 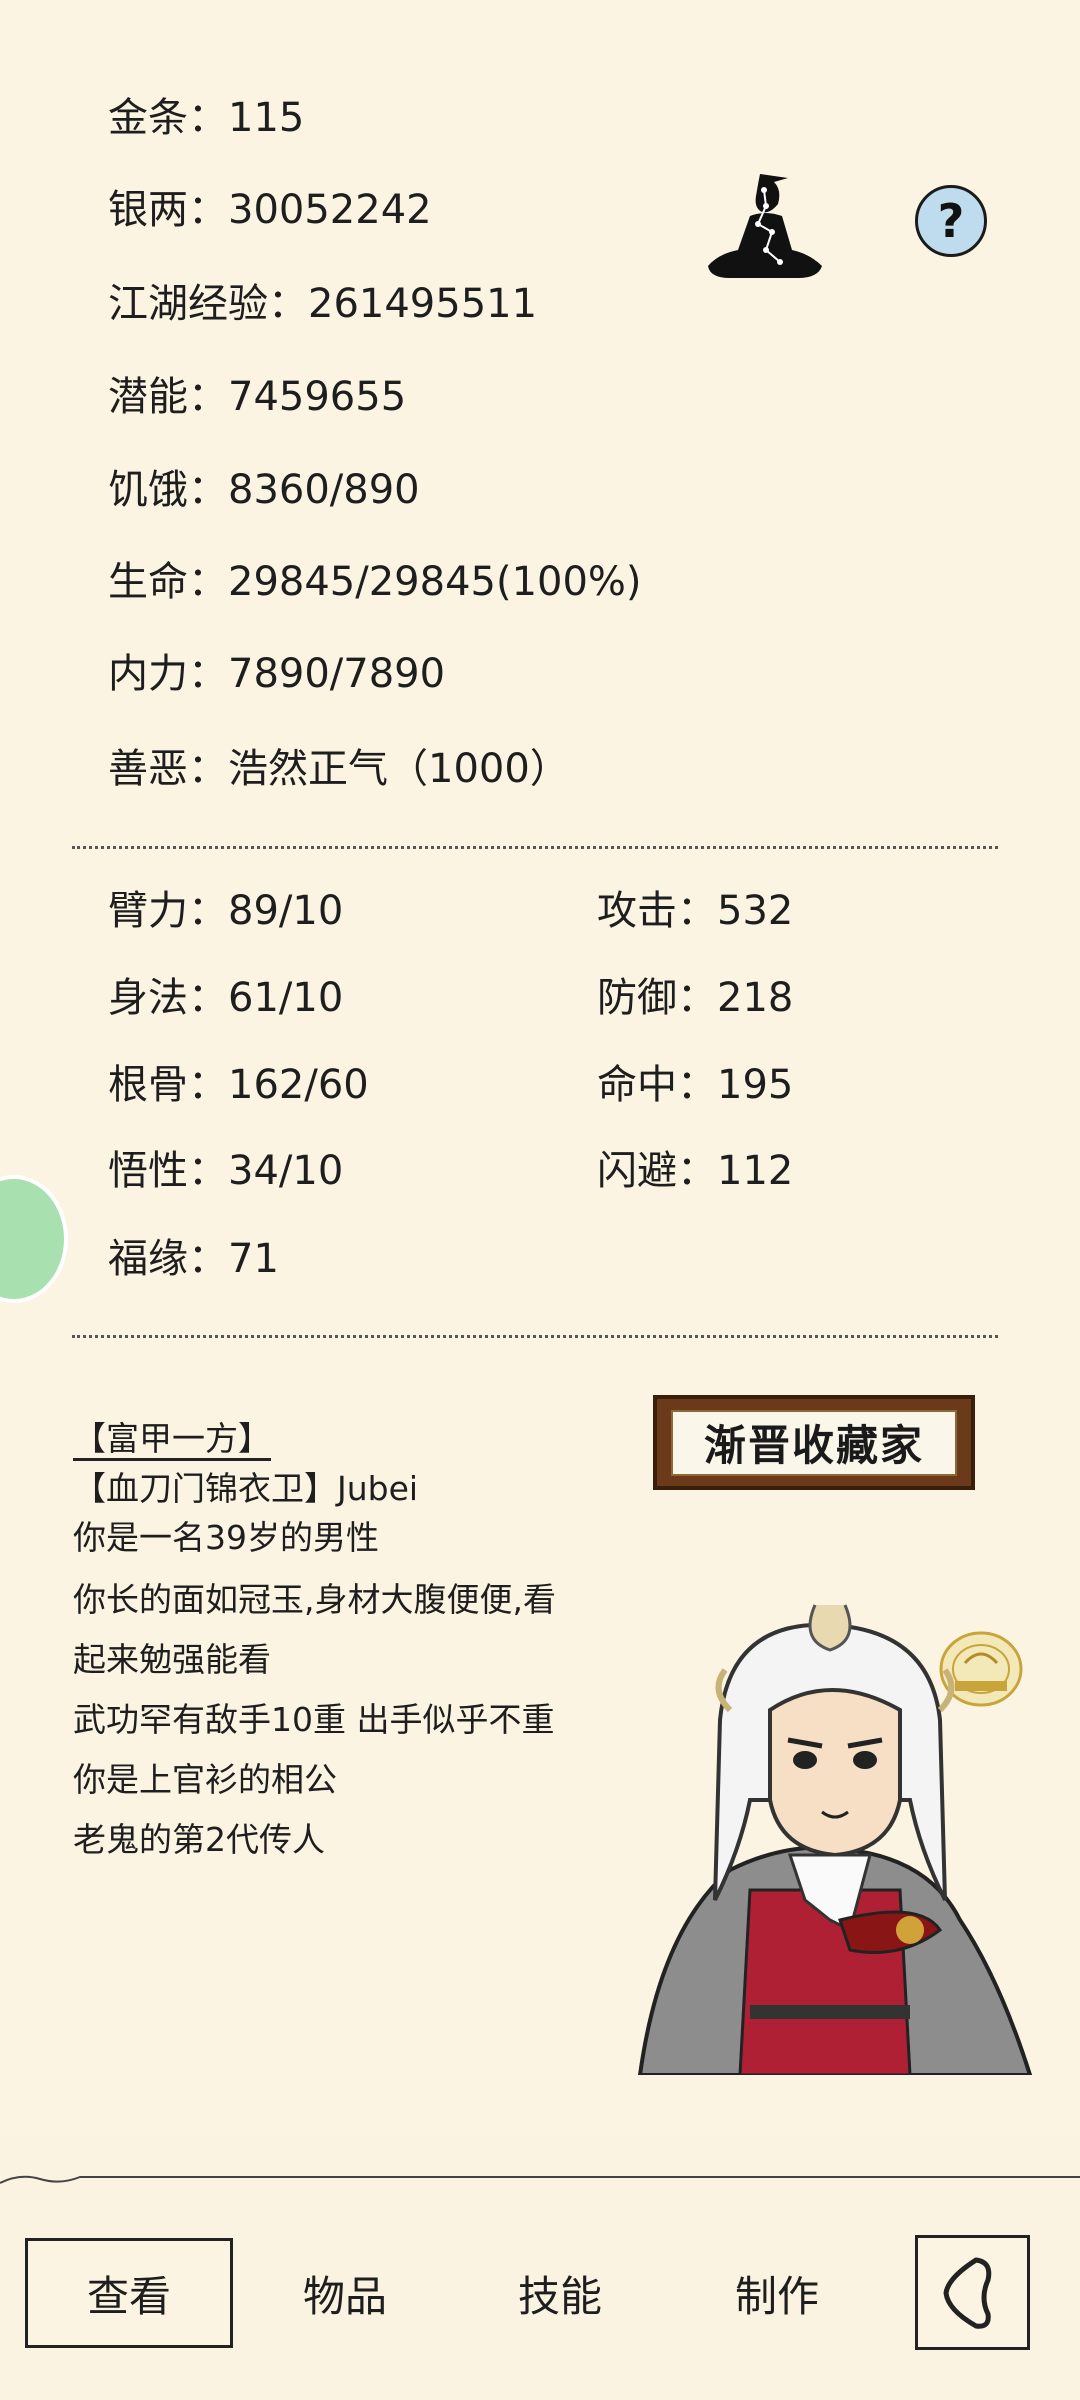 I want to click on stat-potential: 潜能：7459655, so click(x=257, y=397).